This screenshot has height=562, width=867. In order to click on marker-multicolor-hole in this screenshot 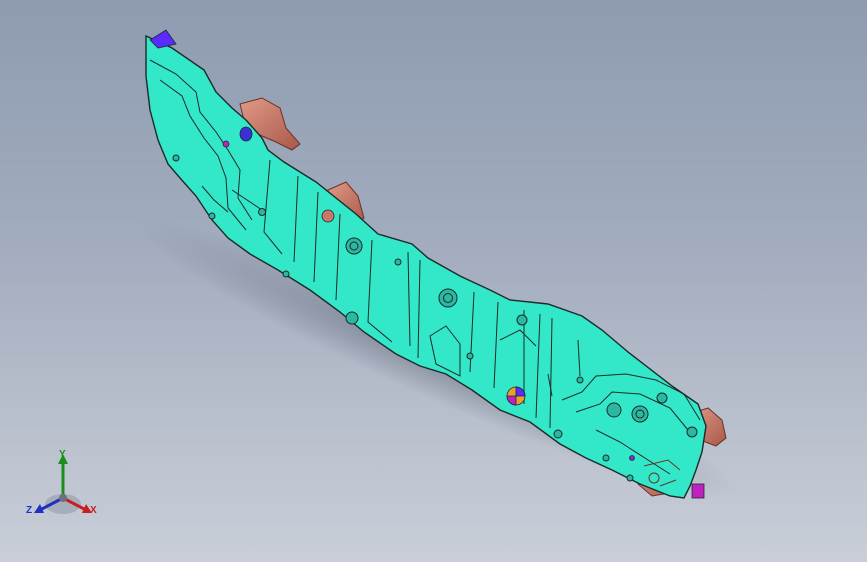, I will do `click(516, 396)`.